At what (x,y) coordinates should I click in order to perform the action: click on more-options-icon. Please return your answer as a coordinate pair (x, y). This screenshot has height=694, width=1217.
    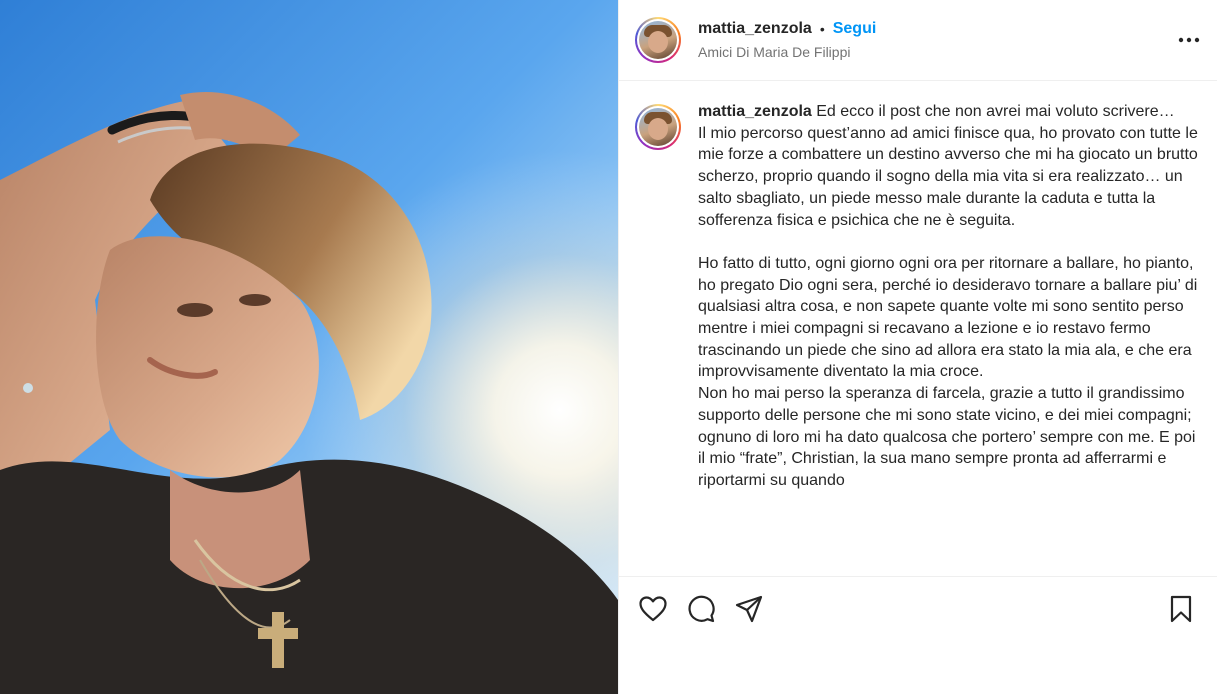
    Looking at the image, I should click on (1189, 40).